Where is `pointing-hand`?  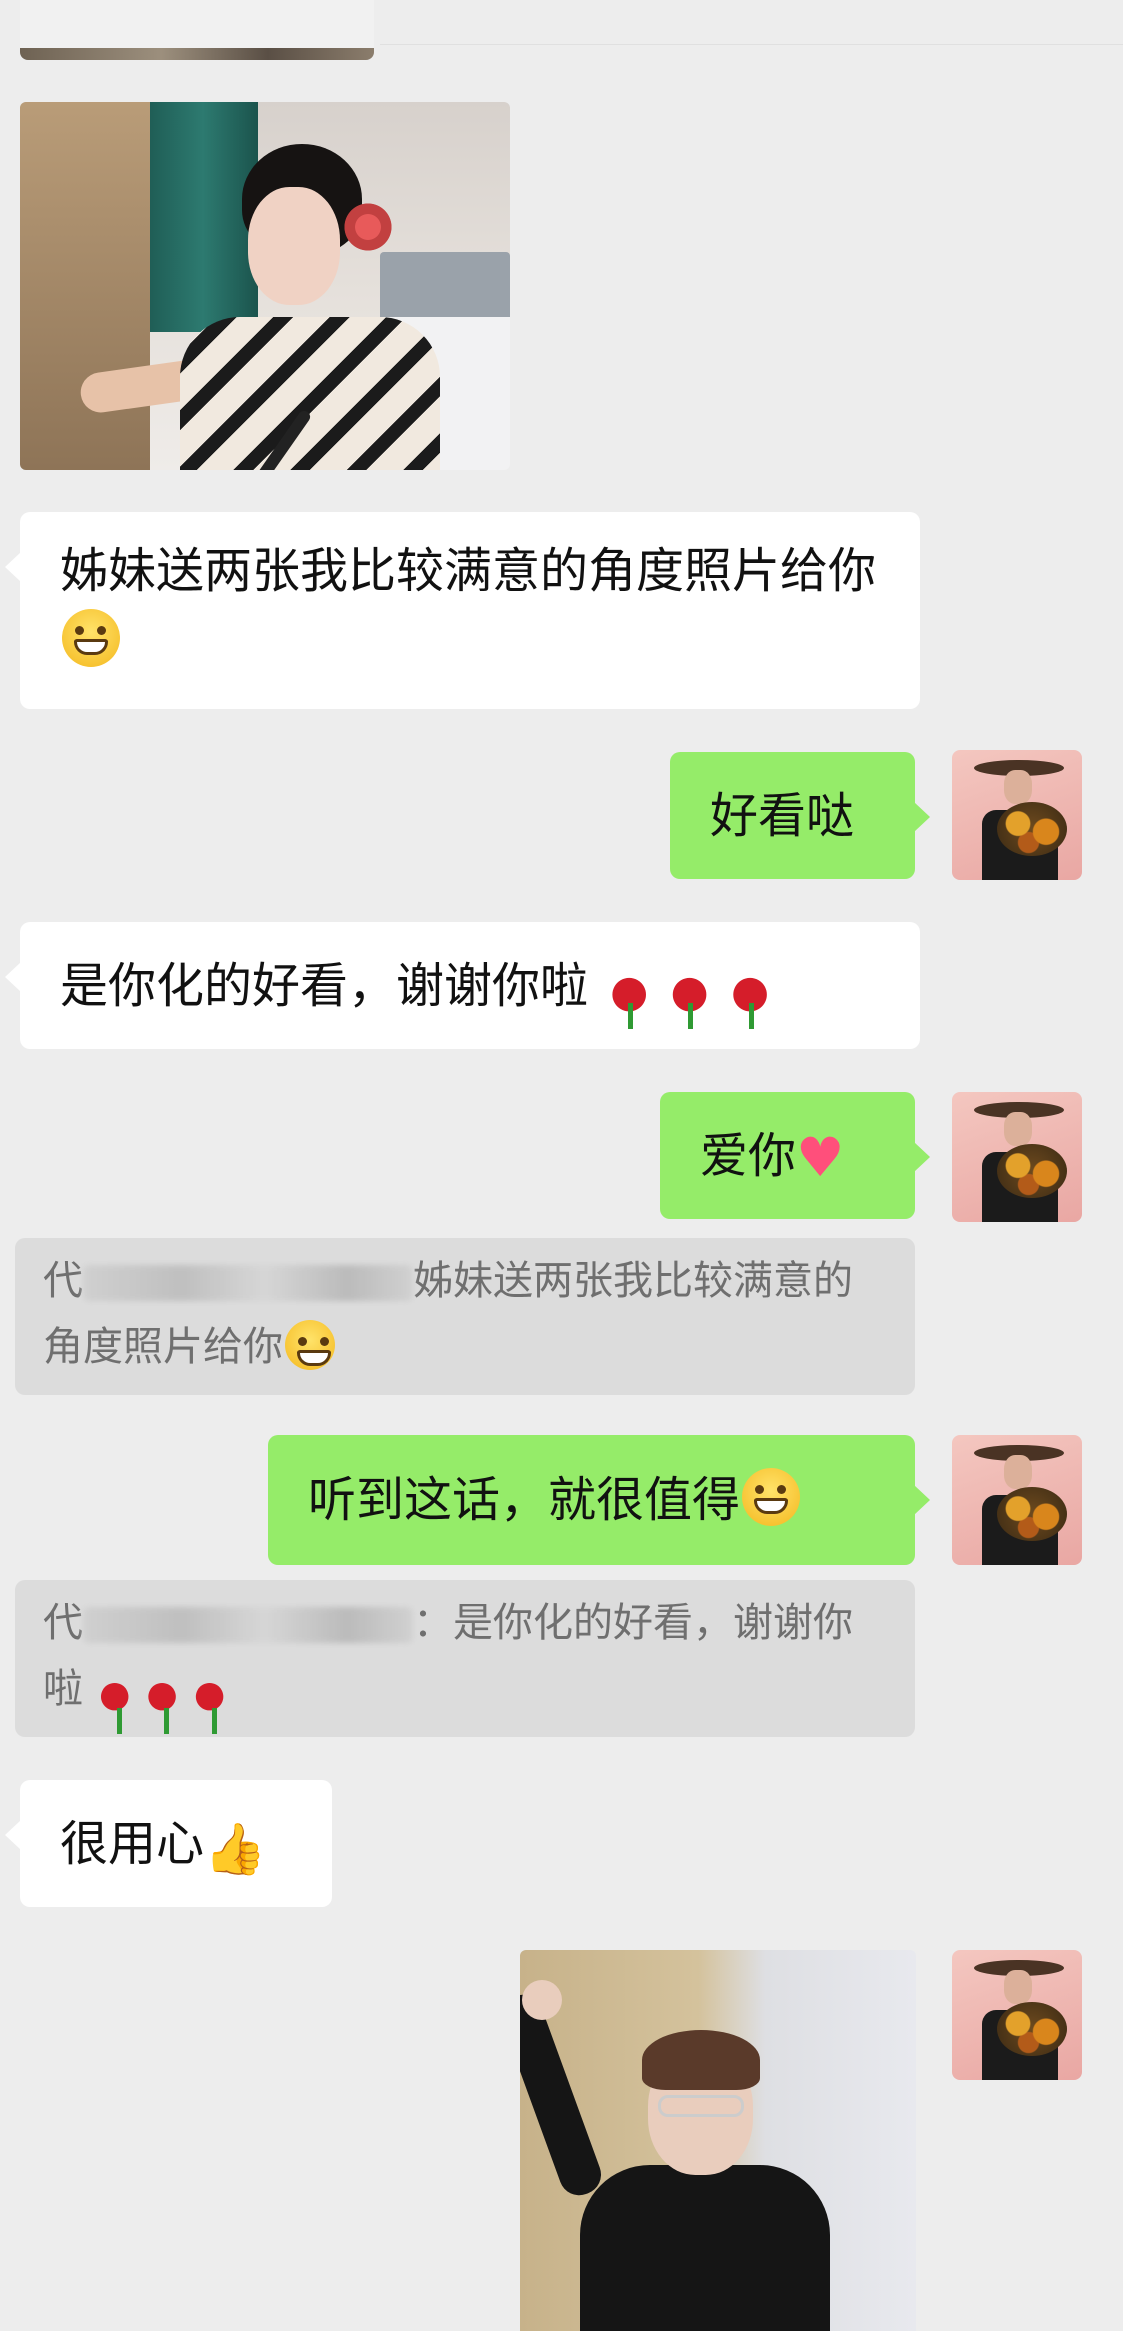
pointing-hand is located at coordinates (542, 2000).